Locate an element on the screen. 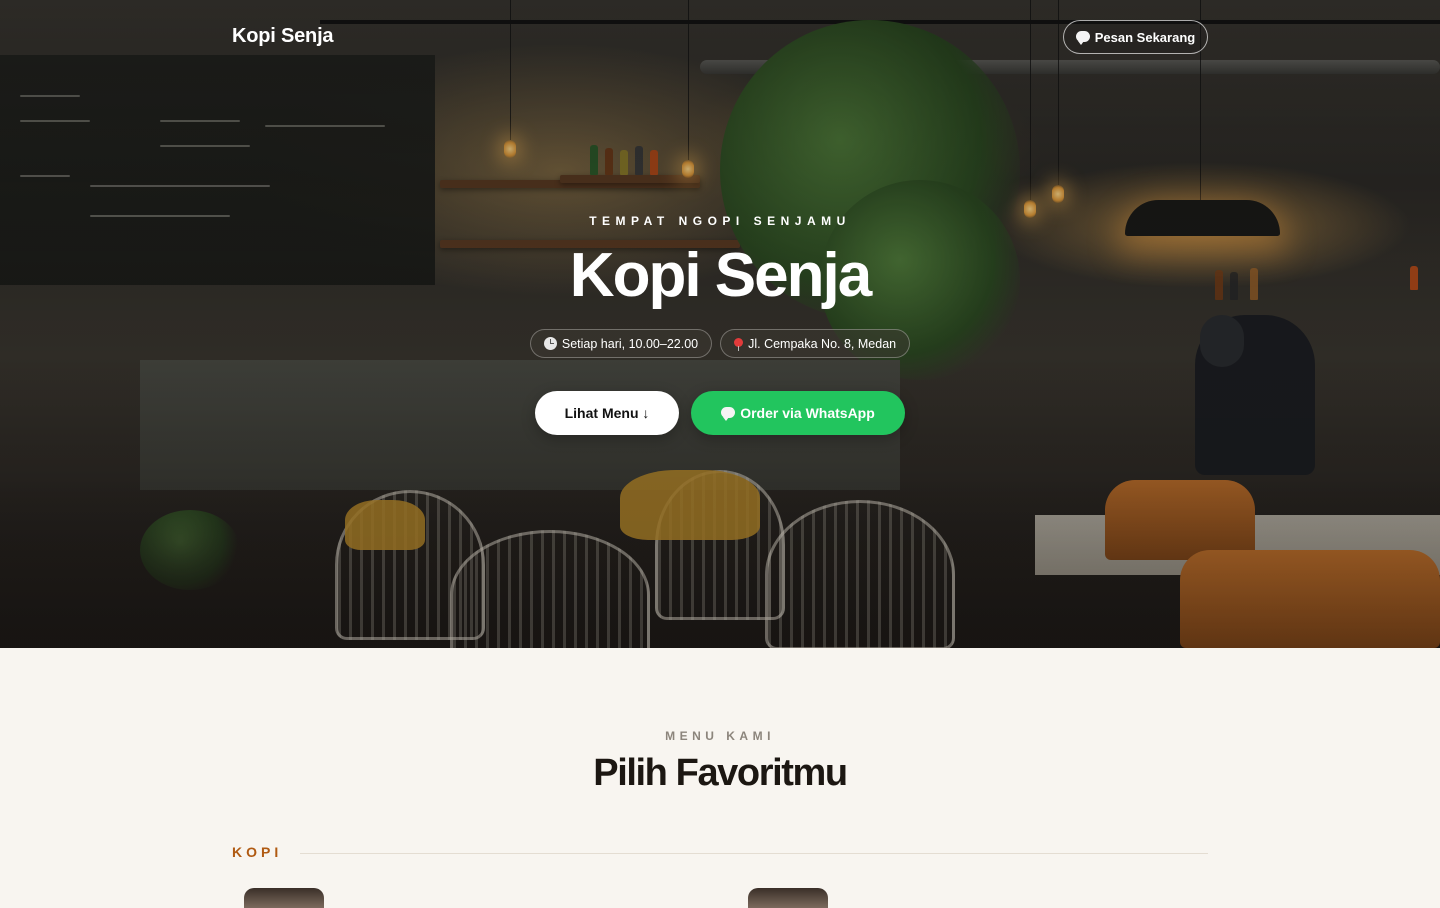 The width and height of the screenshot is (1440, 908). hours-text: Setiap hari, 10.00–22.00 is located at coordinates (630, 343).